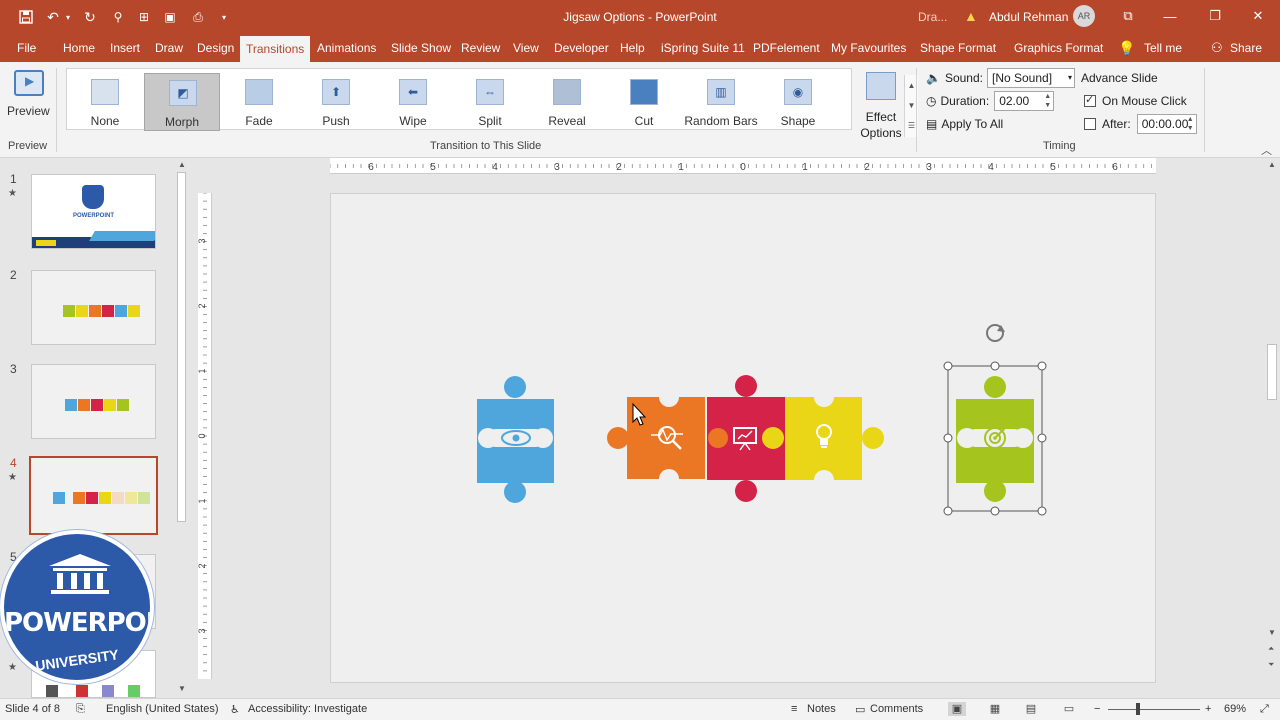 The width and height of the screenshot is (1280, 720). What do you see at coordinates (1058, 48) in the screenshot?
I see `tab-graphics-format: Graphics Format` at bounding box center [1058, 48].